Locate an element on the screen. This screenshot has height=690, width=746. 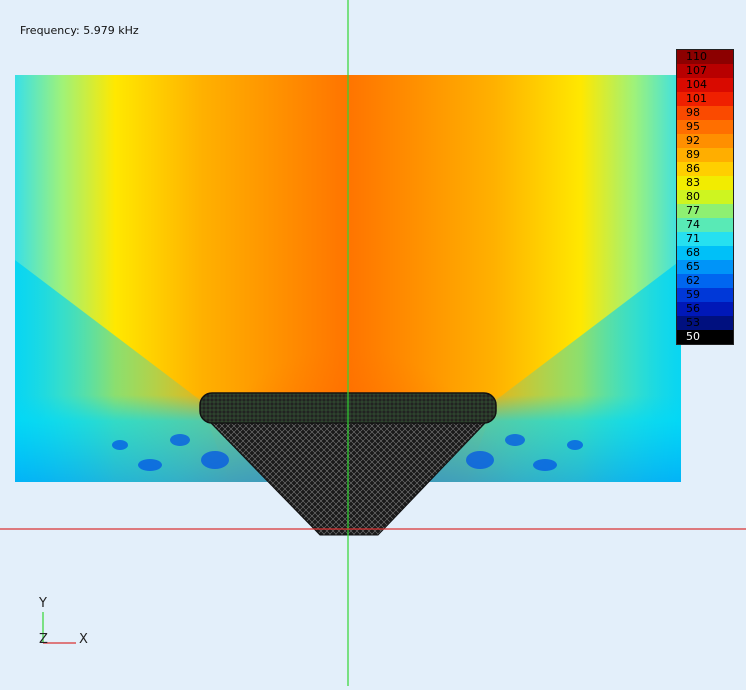
color-scale-entry: 71 is located at coordinates (705, 239).